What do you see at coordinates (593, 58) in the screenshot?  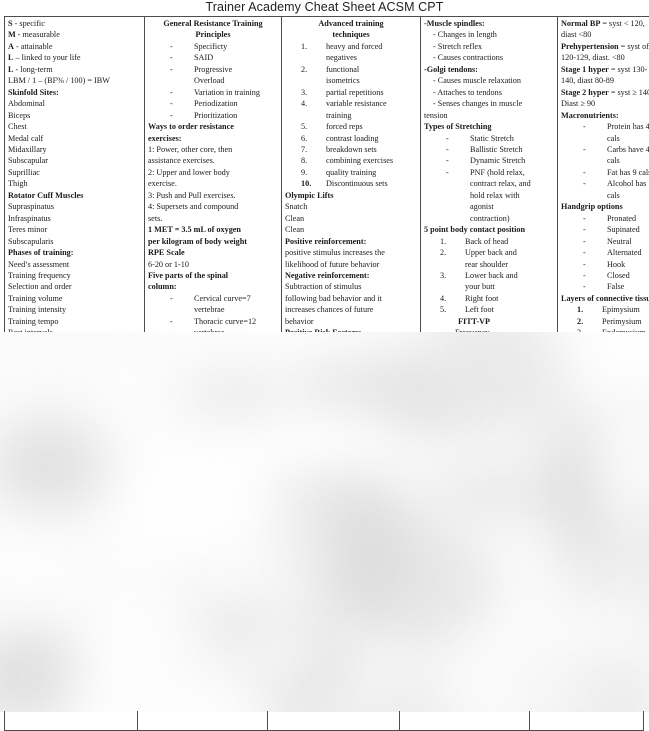 I see `cheatsheet-line: 120-129, diast. <80` at bounding box center [593, 58].